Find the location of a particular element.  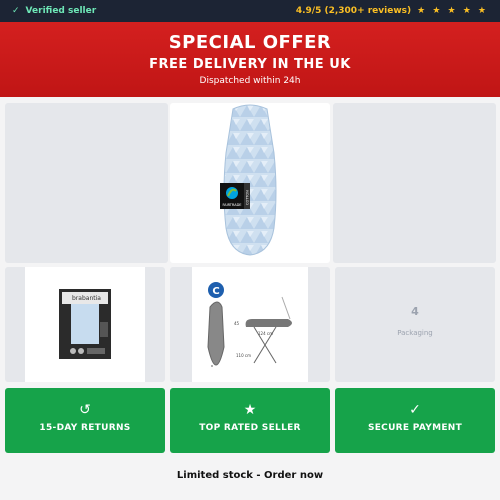

returns-icon: ↺ is located at coordinates (85, 410).